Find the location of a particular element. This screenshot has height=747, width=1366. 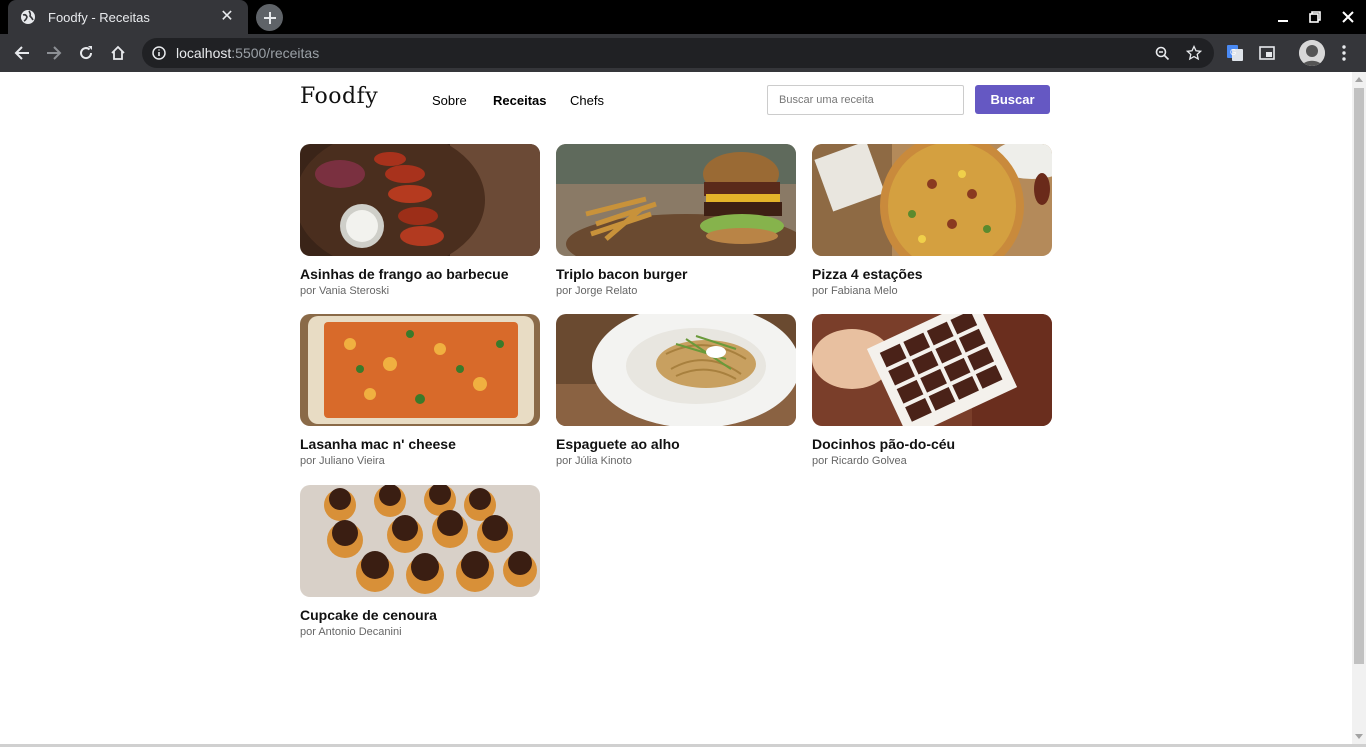

recipe-author: por Júlia Kinoto is located at coordinates (594, 461).